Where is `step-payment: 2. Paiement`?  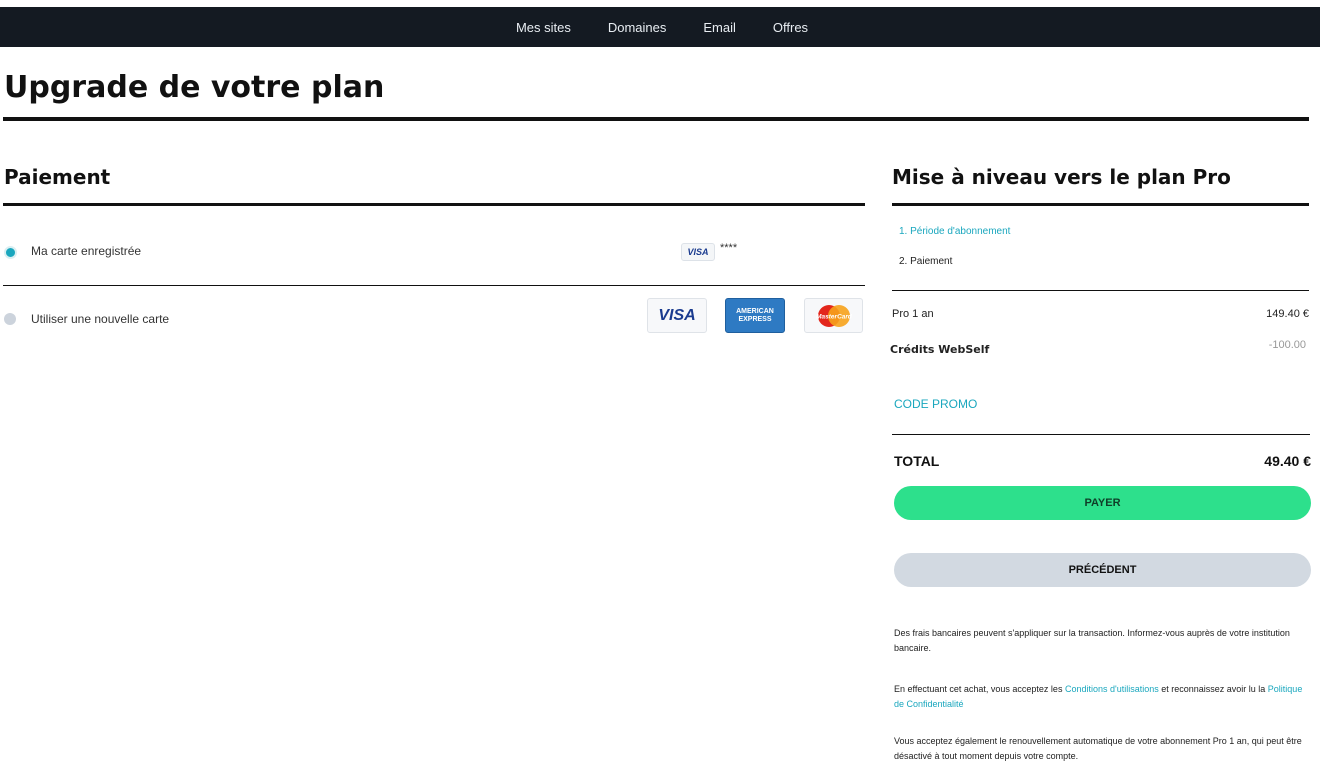 step-payment: 2. Paiement is located at coordinates (926, 261).